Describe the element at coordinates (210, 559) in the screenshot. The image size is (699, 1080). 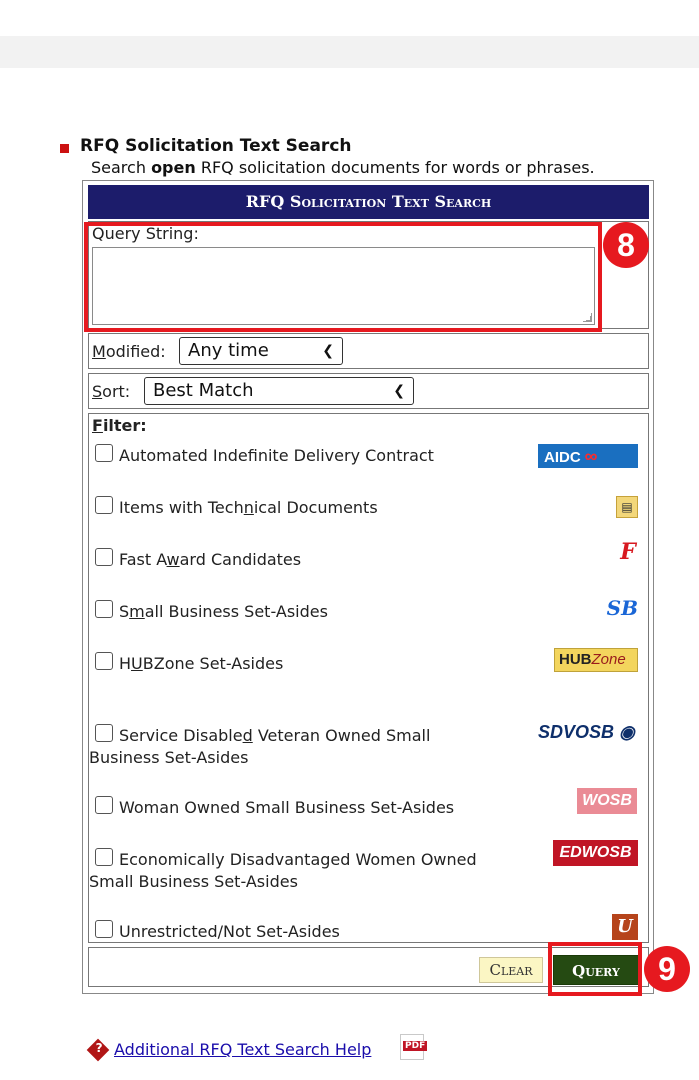
I see `filter-label-fast-award: Fast Award Candidates` at that location.